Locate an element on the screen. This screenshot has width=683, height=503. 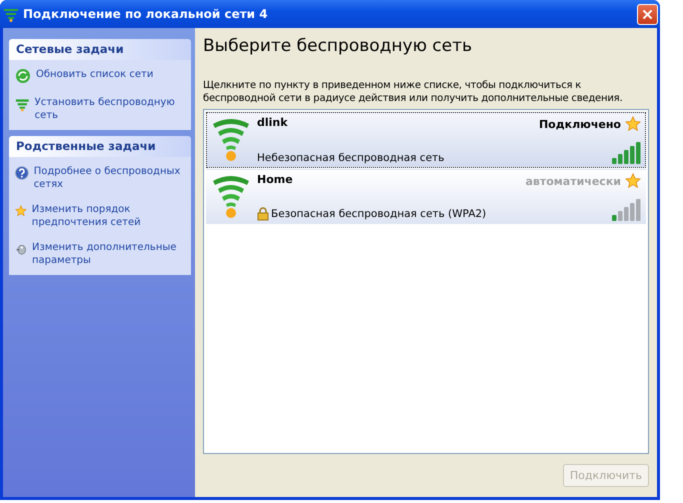
security-text: Безопасная беспроводная сеть (WPA2) is located at coordinates (378, 214).